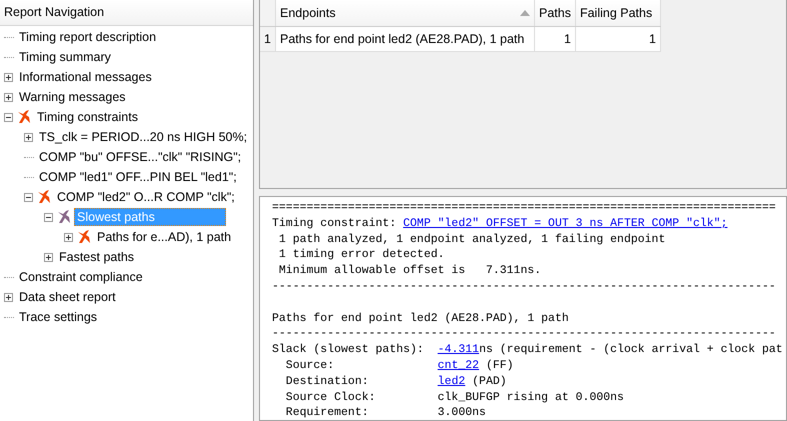 The width and height of the screenshot is (787, 421). What do you see at coordinates (555, 13) in the screenshot?
I see `column-header: Paths` at bounding box center [555, 13].